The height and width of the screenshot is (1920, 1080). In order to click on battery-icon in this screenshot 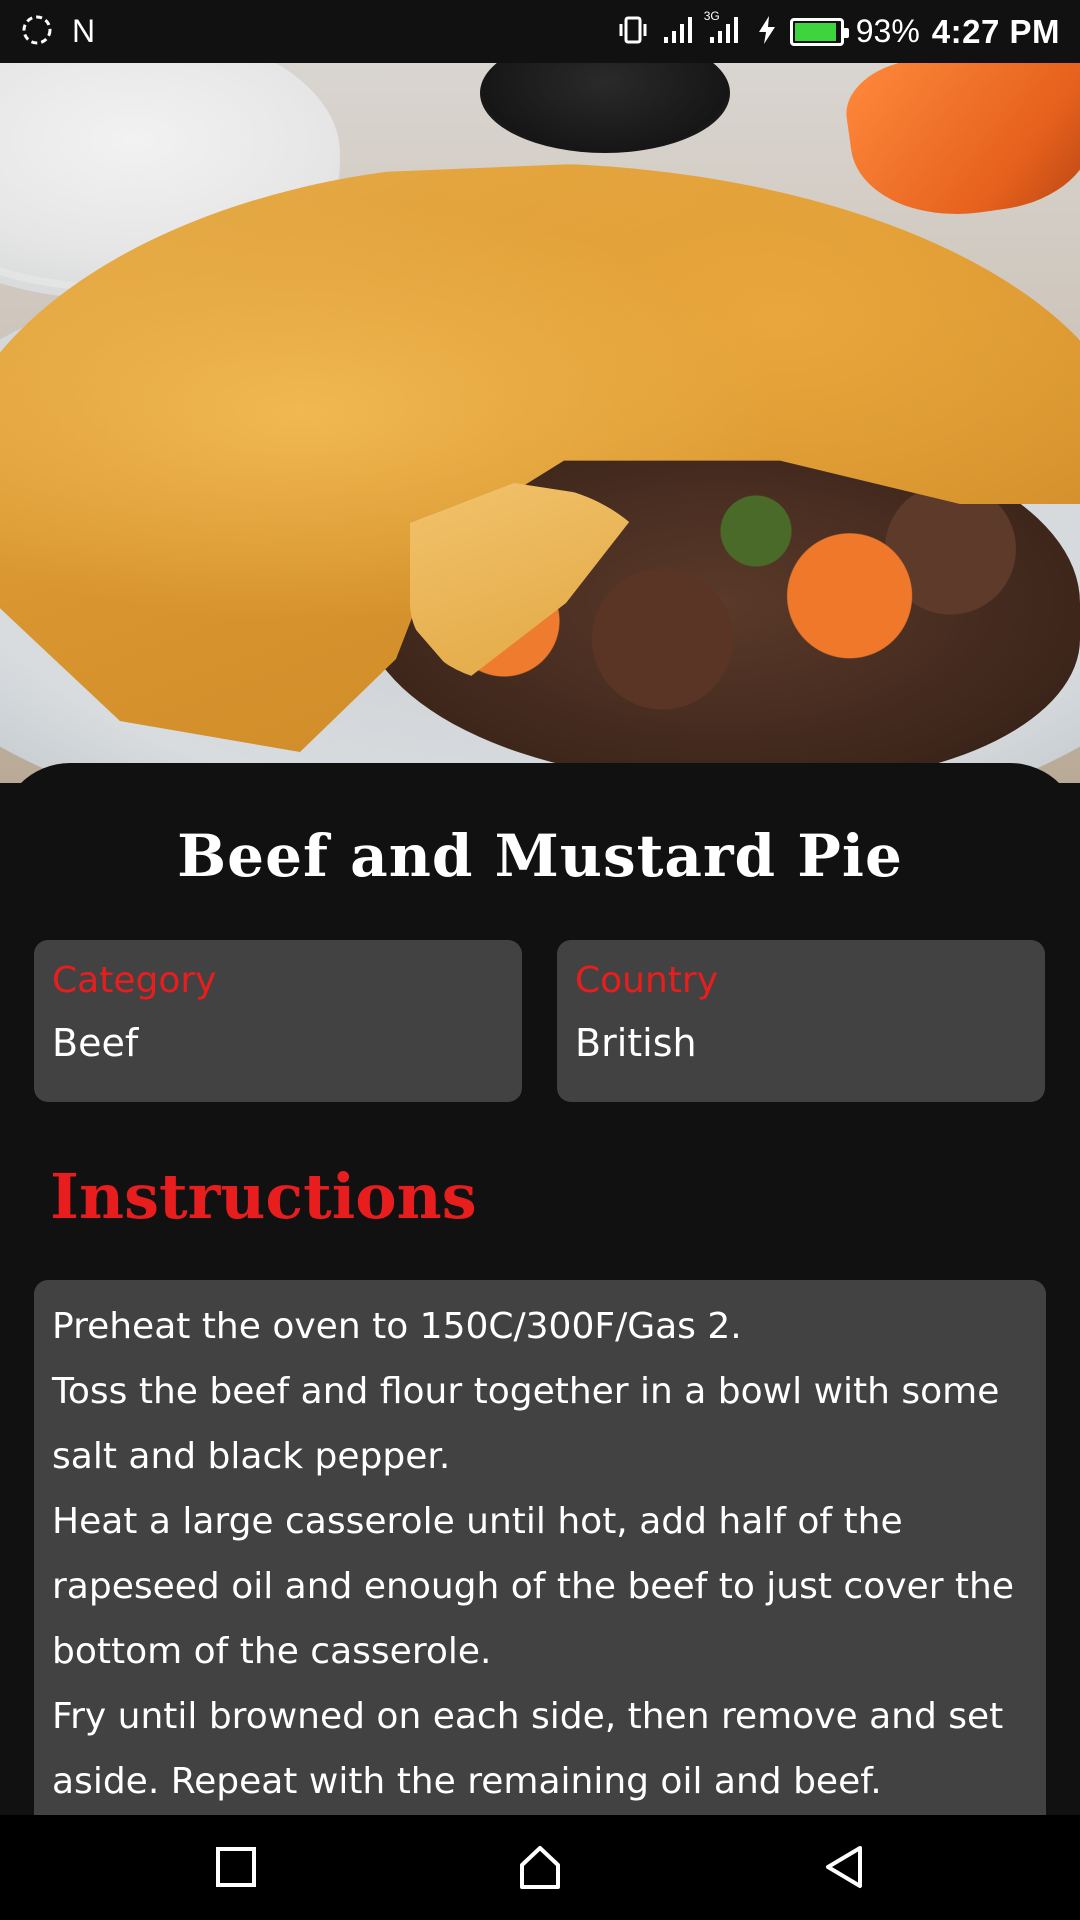, I will do `click(819, 31)`.